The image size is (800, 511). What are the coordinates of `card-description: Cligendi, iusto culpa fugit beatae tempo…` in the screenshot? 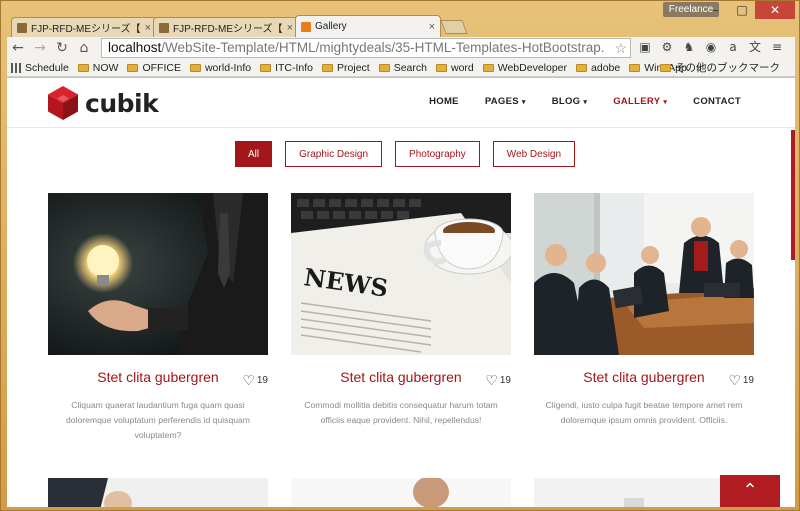 It's located at (644, 412).